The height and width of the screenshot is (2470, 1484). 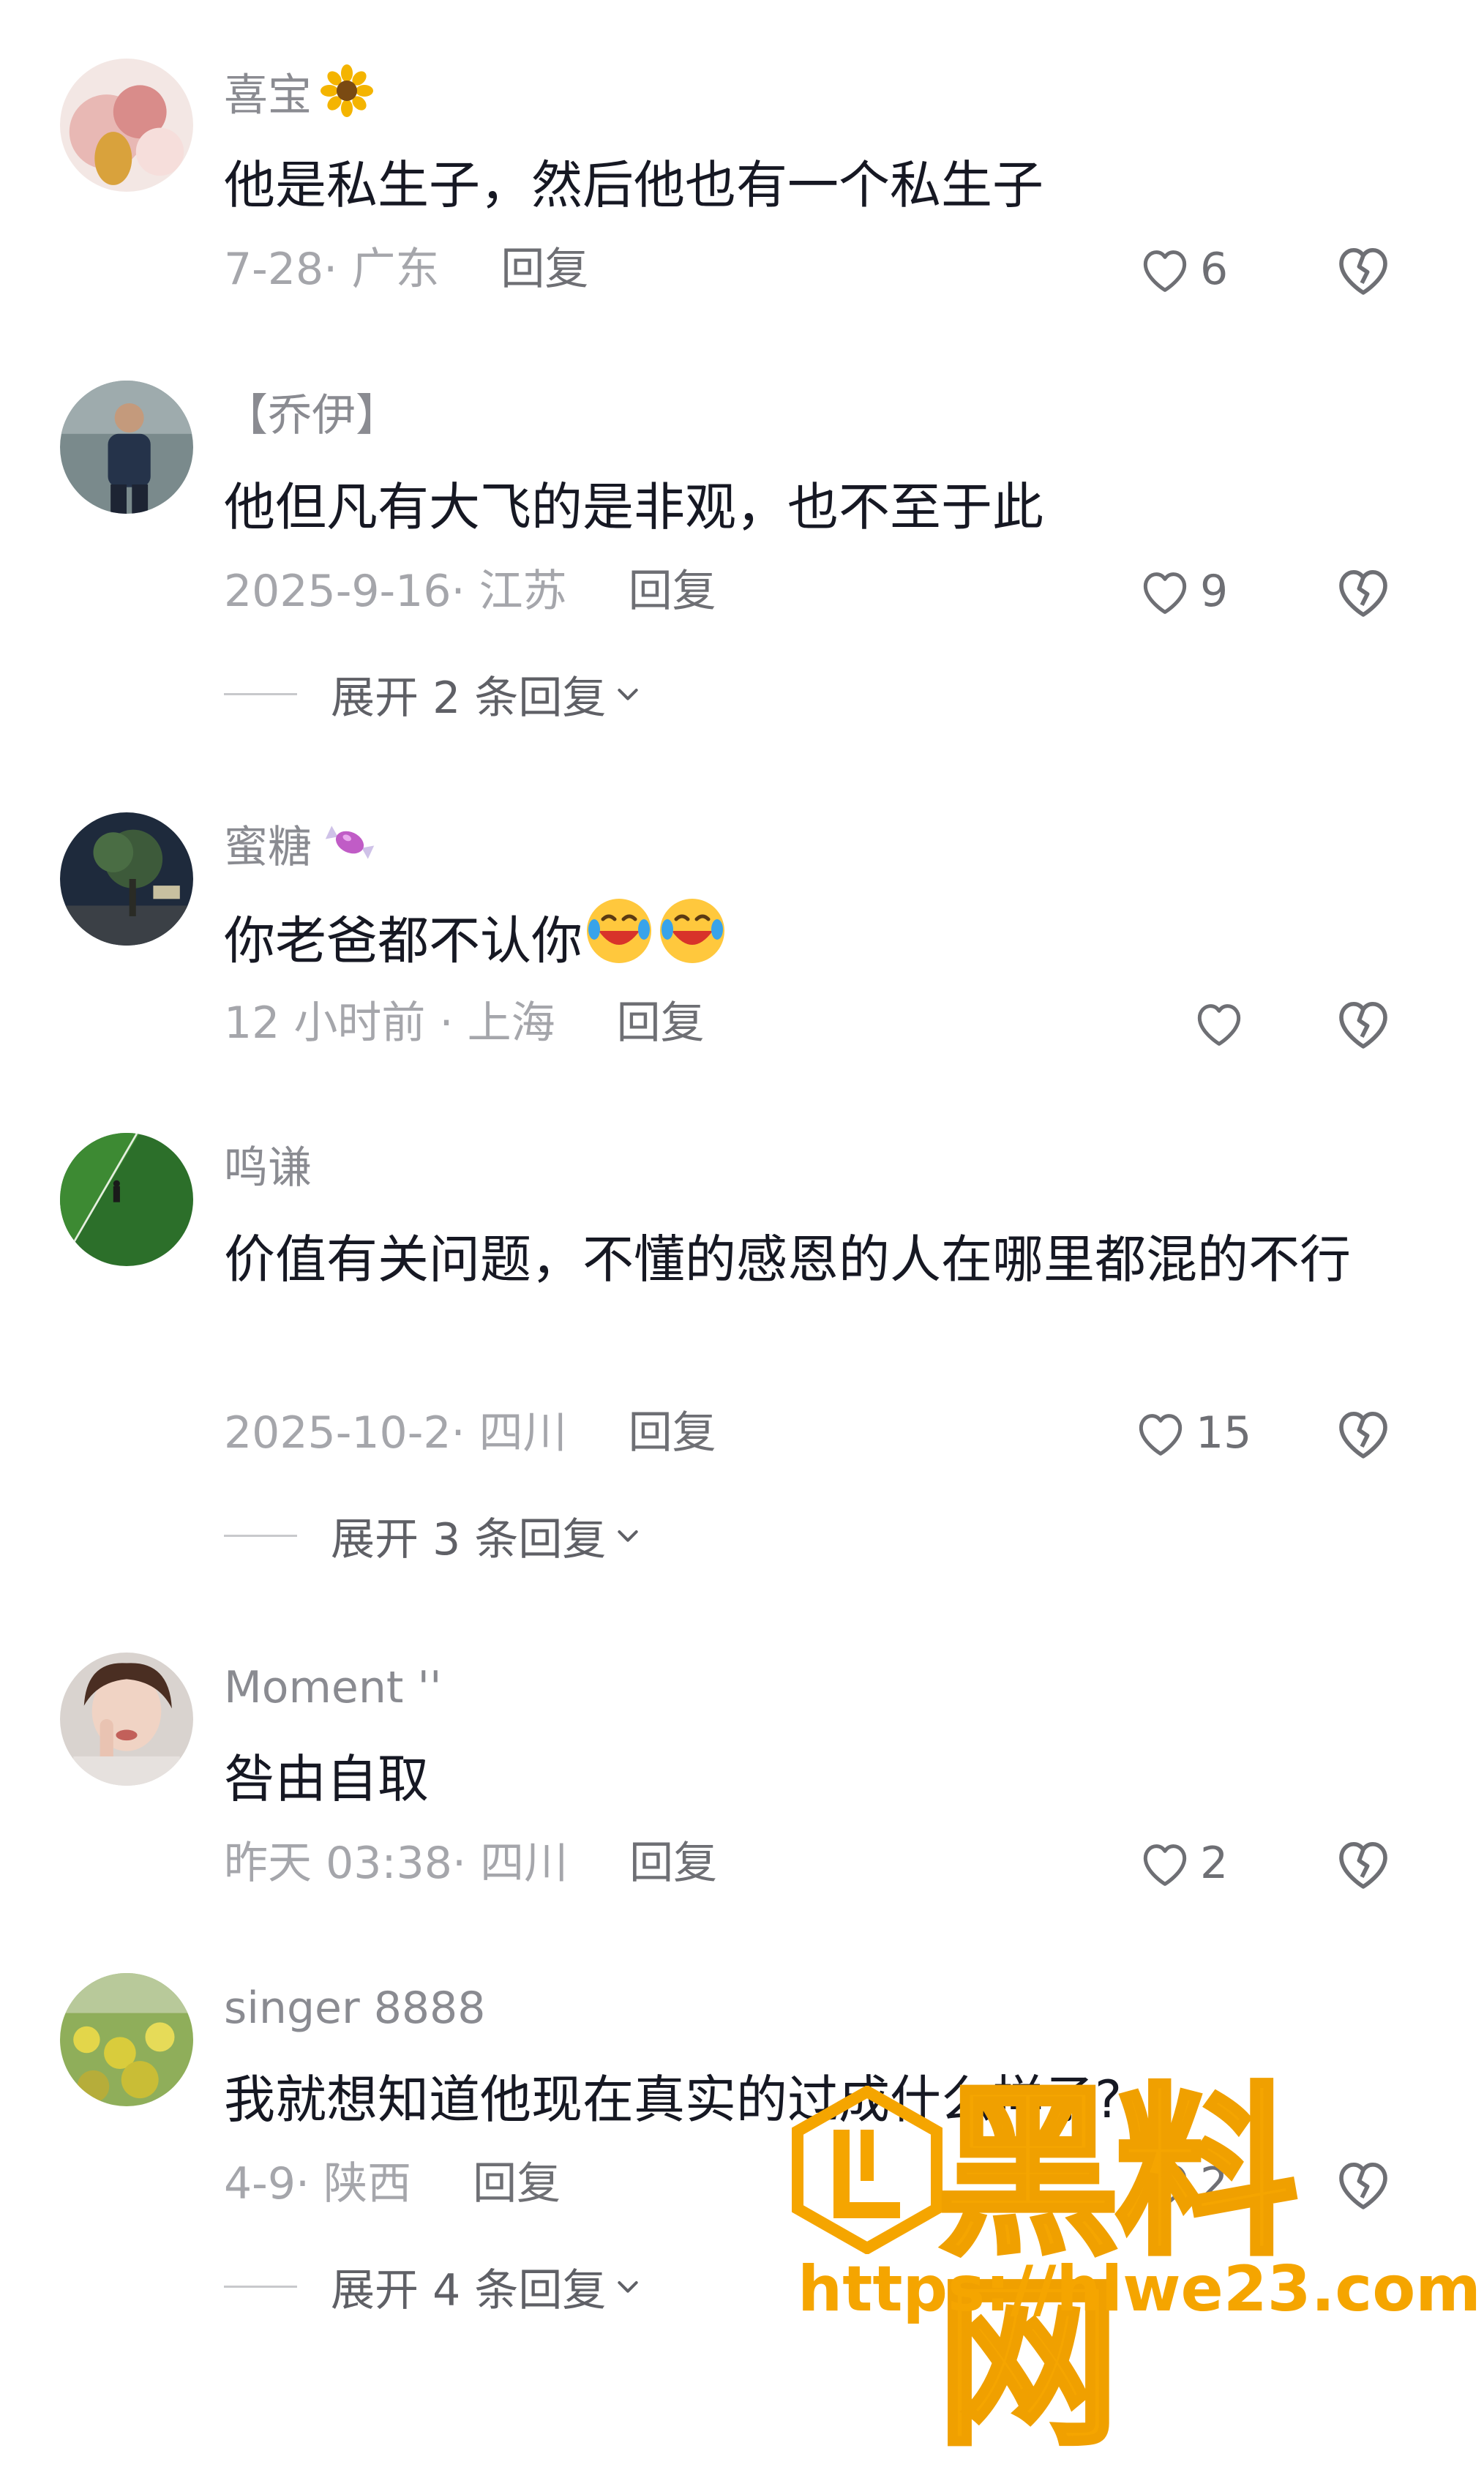 I want to click on comment-text: 他是私生子，然后他也有一个私生子, so click(x=633, y=185).